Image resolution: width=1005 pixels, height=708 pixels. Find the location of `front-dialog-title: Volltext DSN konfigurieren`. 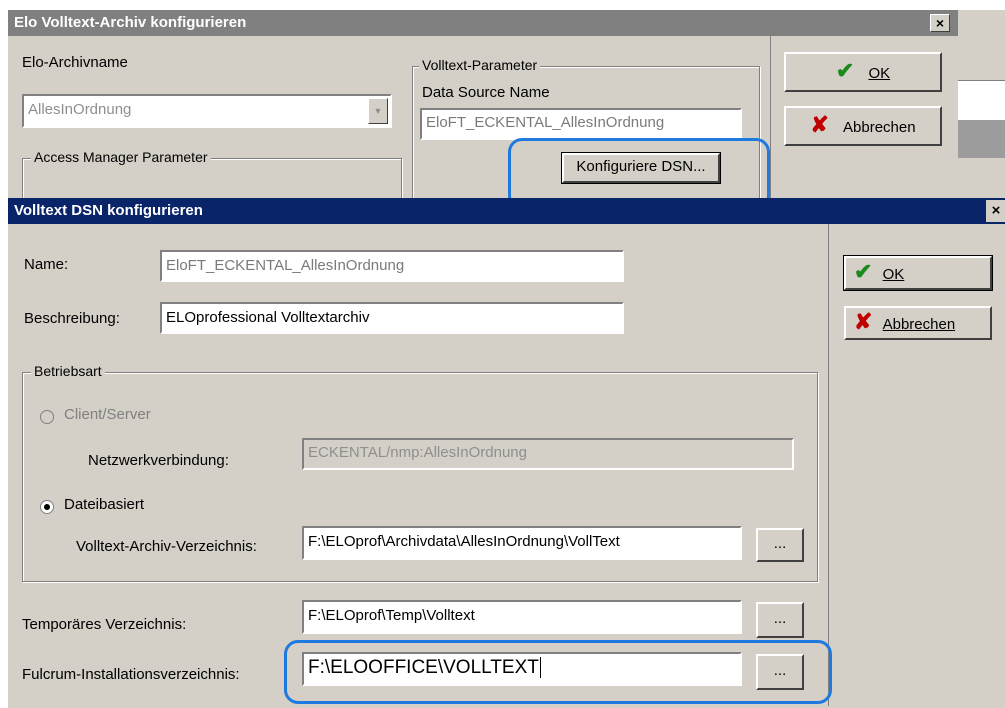

front-dialog-title: Volltext DSN konfigurieren is located at coordinates (108, 210).